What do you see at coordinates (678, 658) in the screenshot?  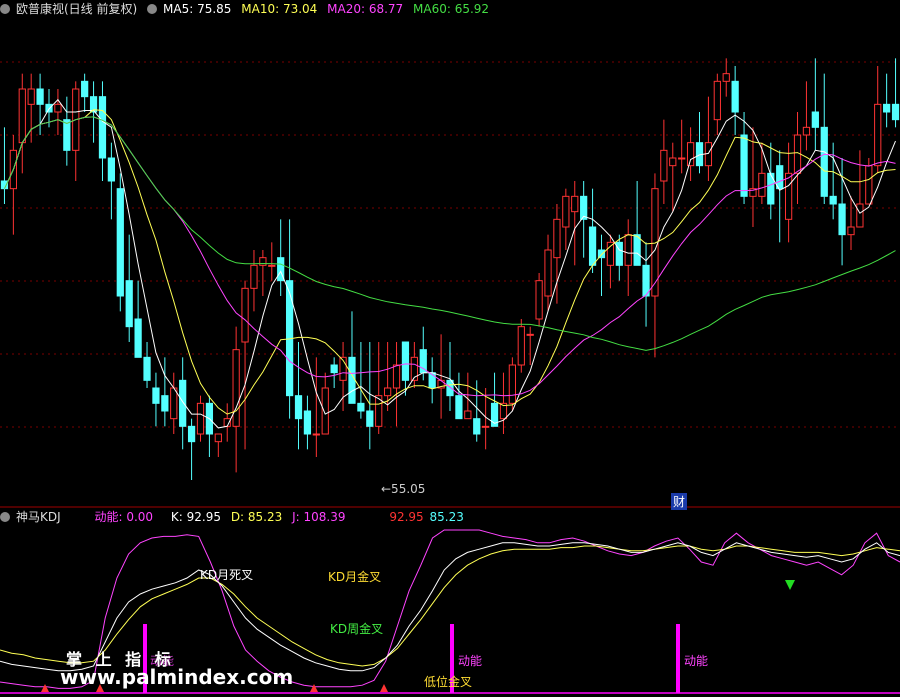 I see `energy-bar` at bounding box center [678, 658].